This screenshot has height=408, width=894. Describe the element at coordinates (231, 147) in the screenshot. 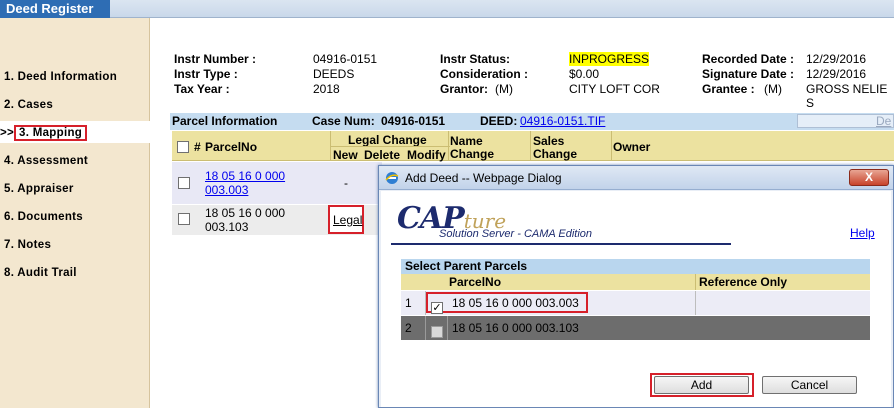

I see `parcelno-header: ParcelNo` at that location.